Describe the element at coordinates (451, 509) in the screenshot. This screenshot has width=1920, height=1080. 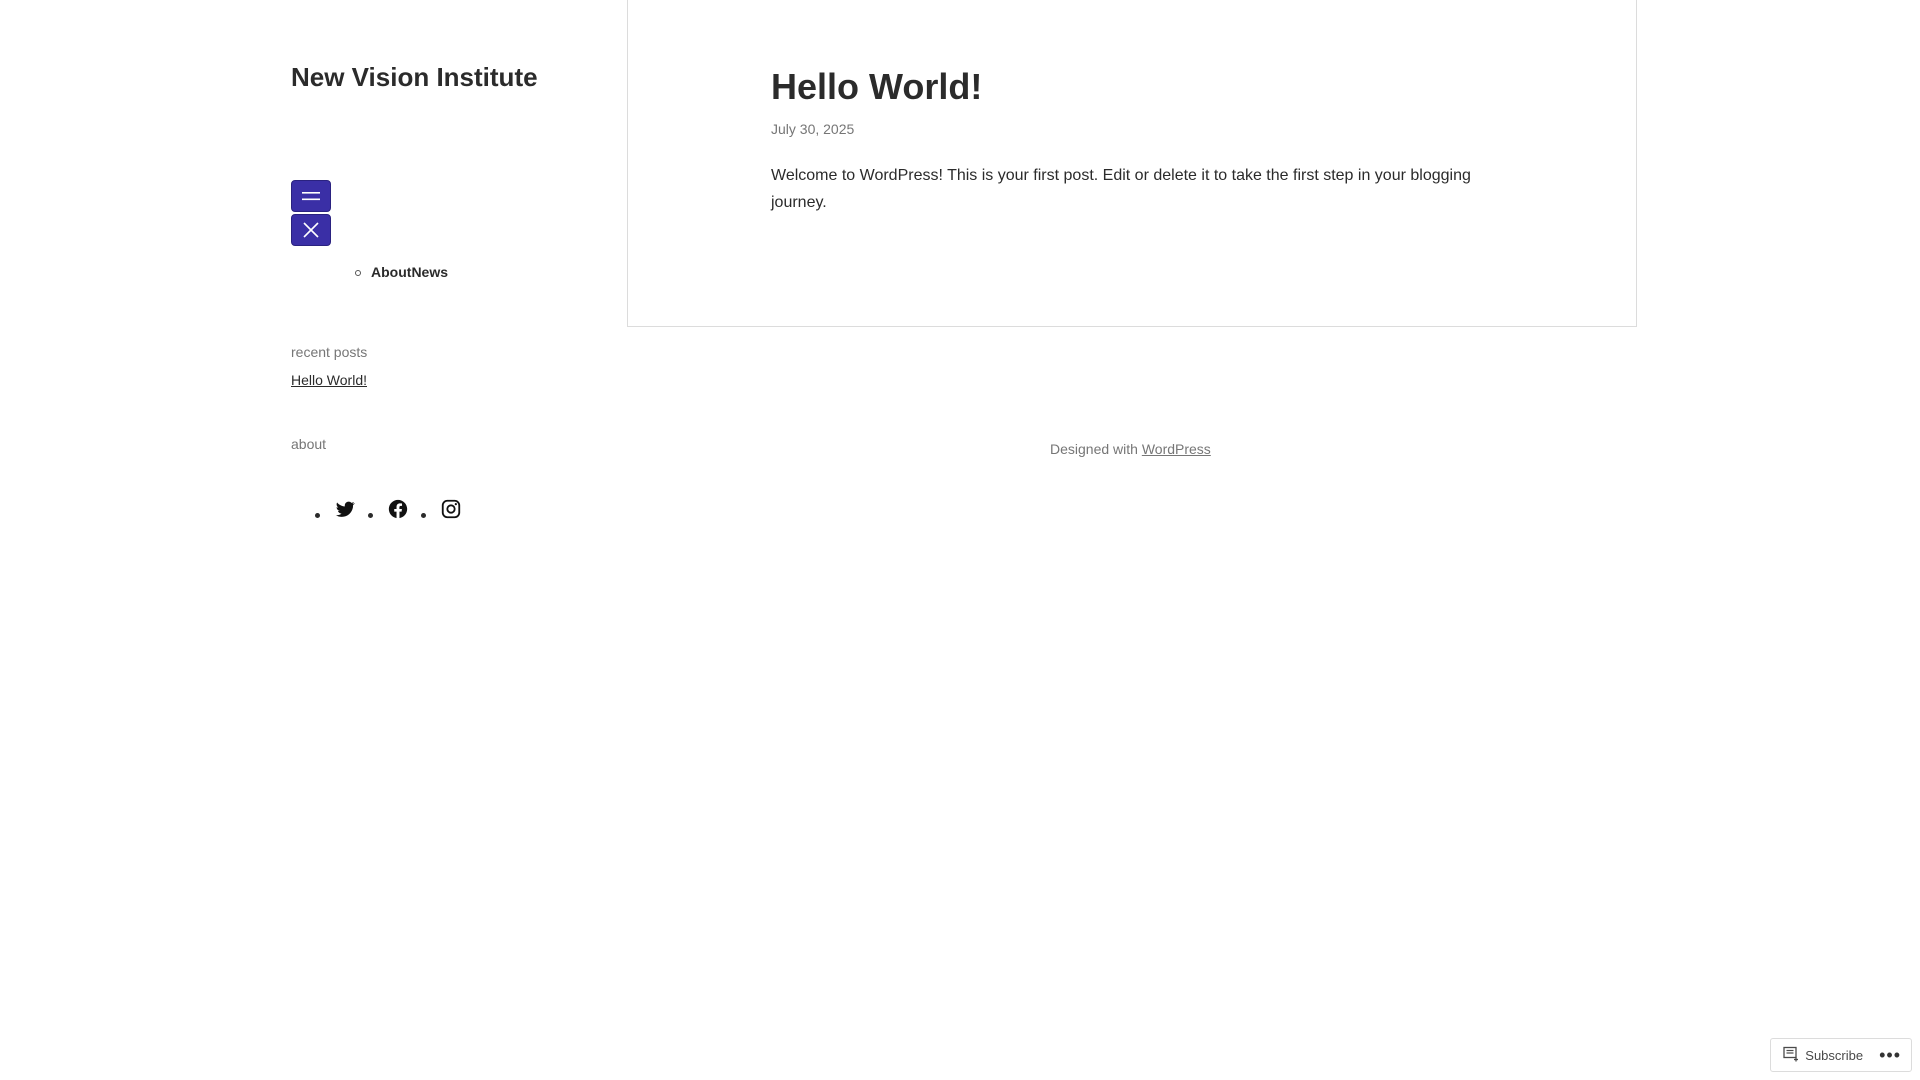
I see `instagram-link` at that location.